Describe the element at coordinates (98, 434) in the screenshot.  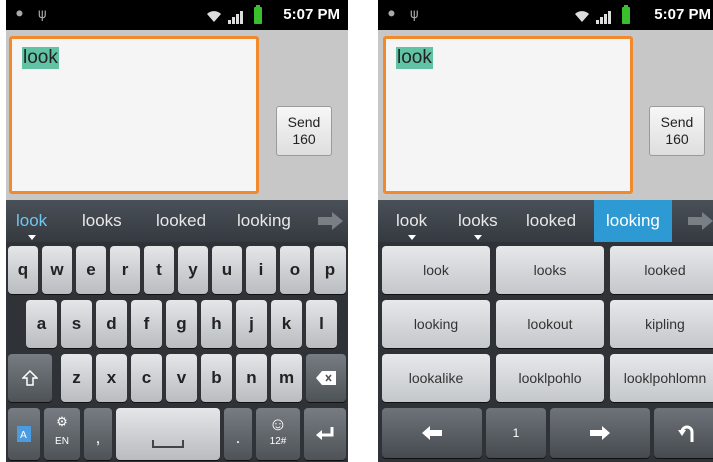
I see `comma-key: ,` at that location.